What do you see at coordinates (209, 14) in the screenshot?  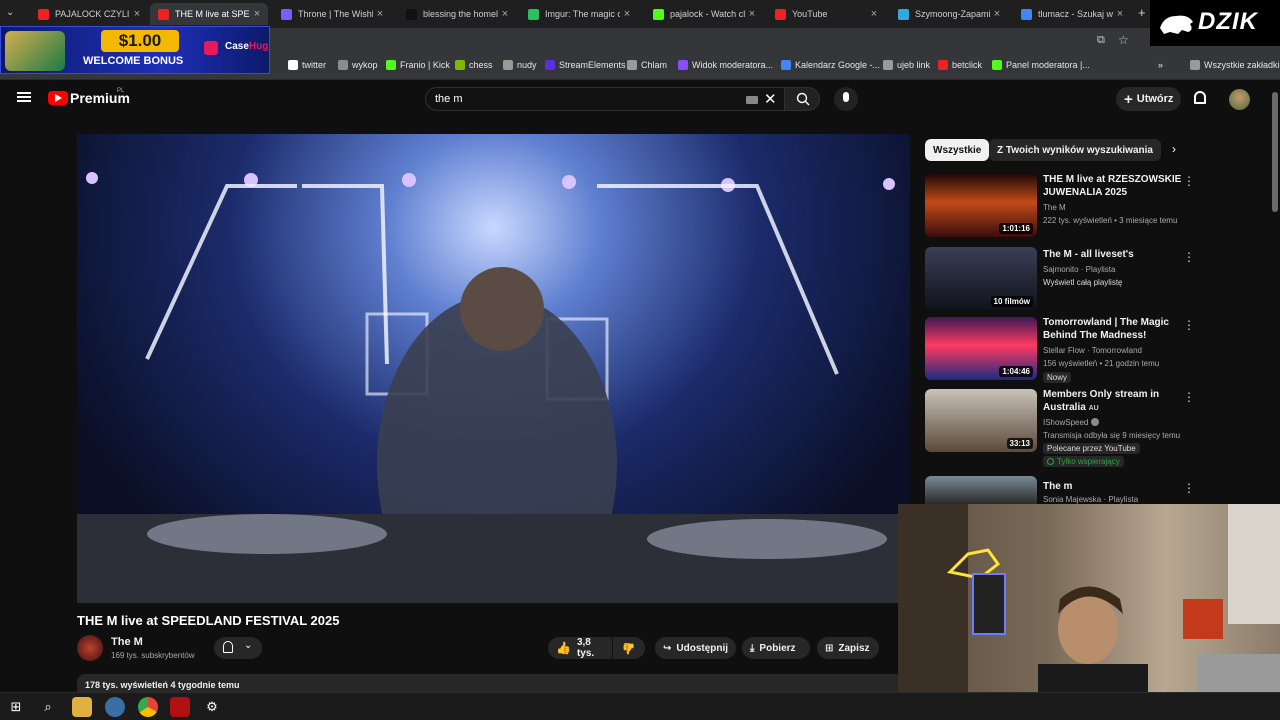 I see `browser-tab: THE M live at SPE ×` at bounding box center [209, 14].